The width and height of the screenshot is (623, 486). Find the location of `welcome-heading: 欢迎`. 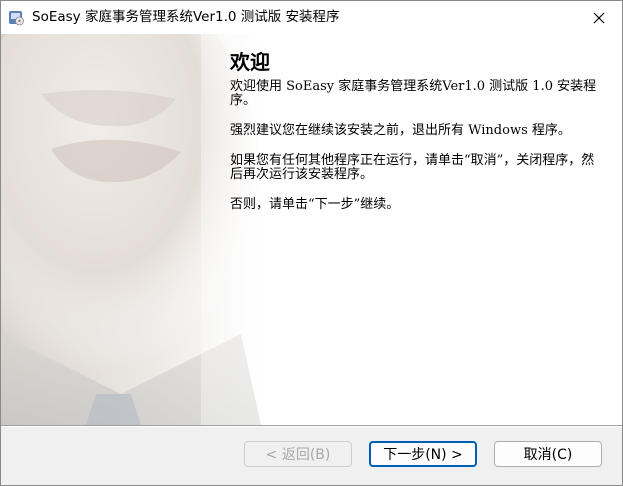

welcome-heading: 欢迎 is located at coordinates (250, 62).